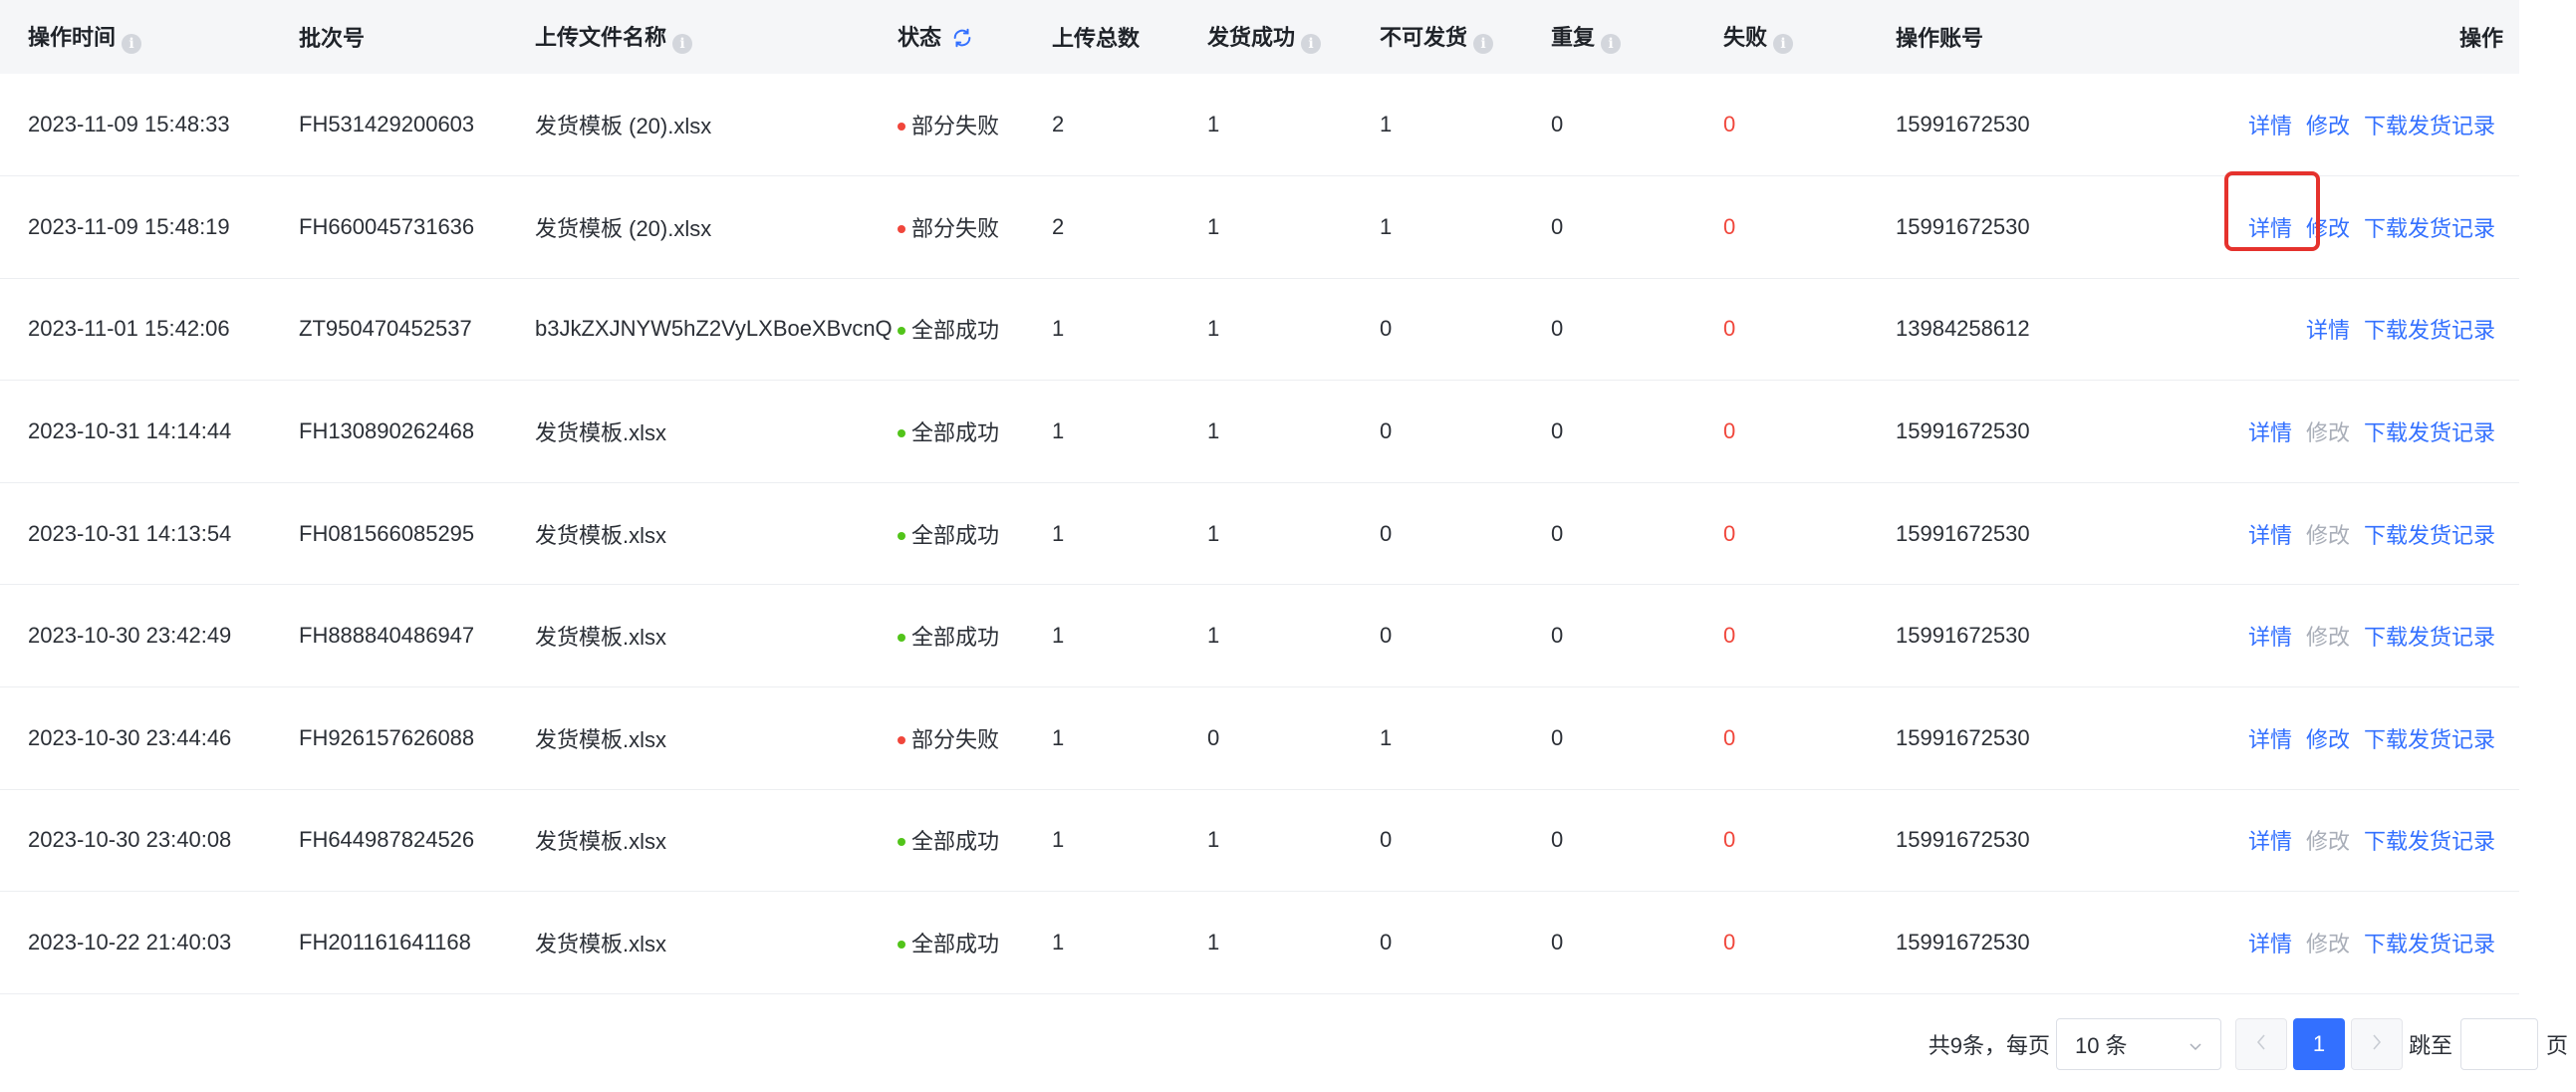 This screenshot has width=2576, height=1092. Describe the element at coordinates (387, 840) in the screenshot. I see `batch-value: FH644987824526` at that location.